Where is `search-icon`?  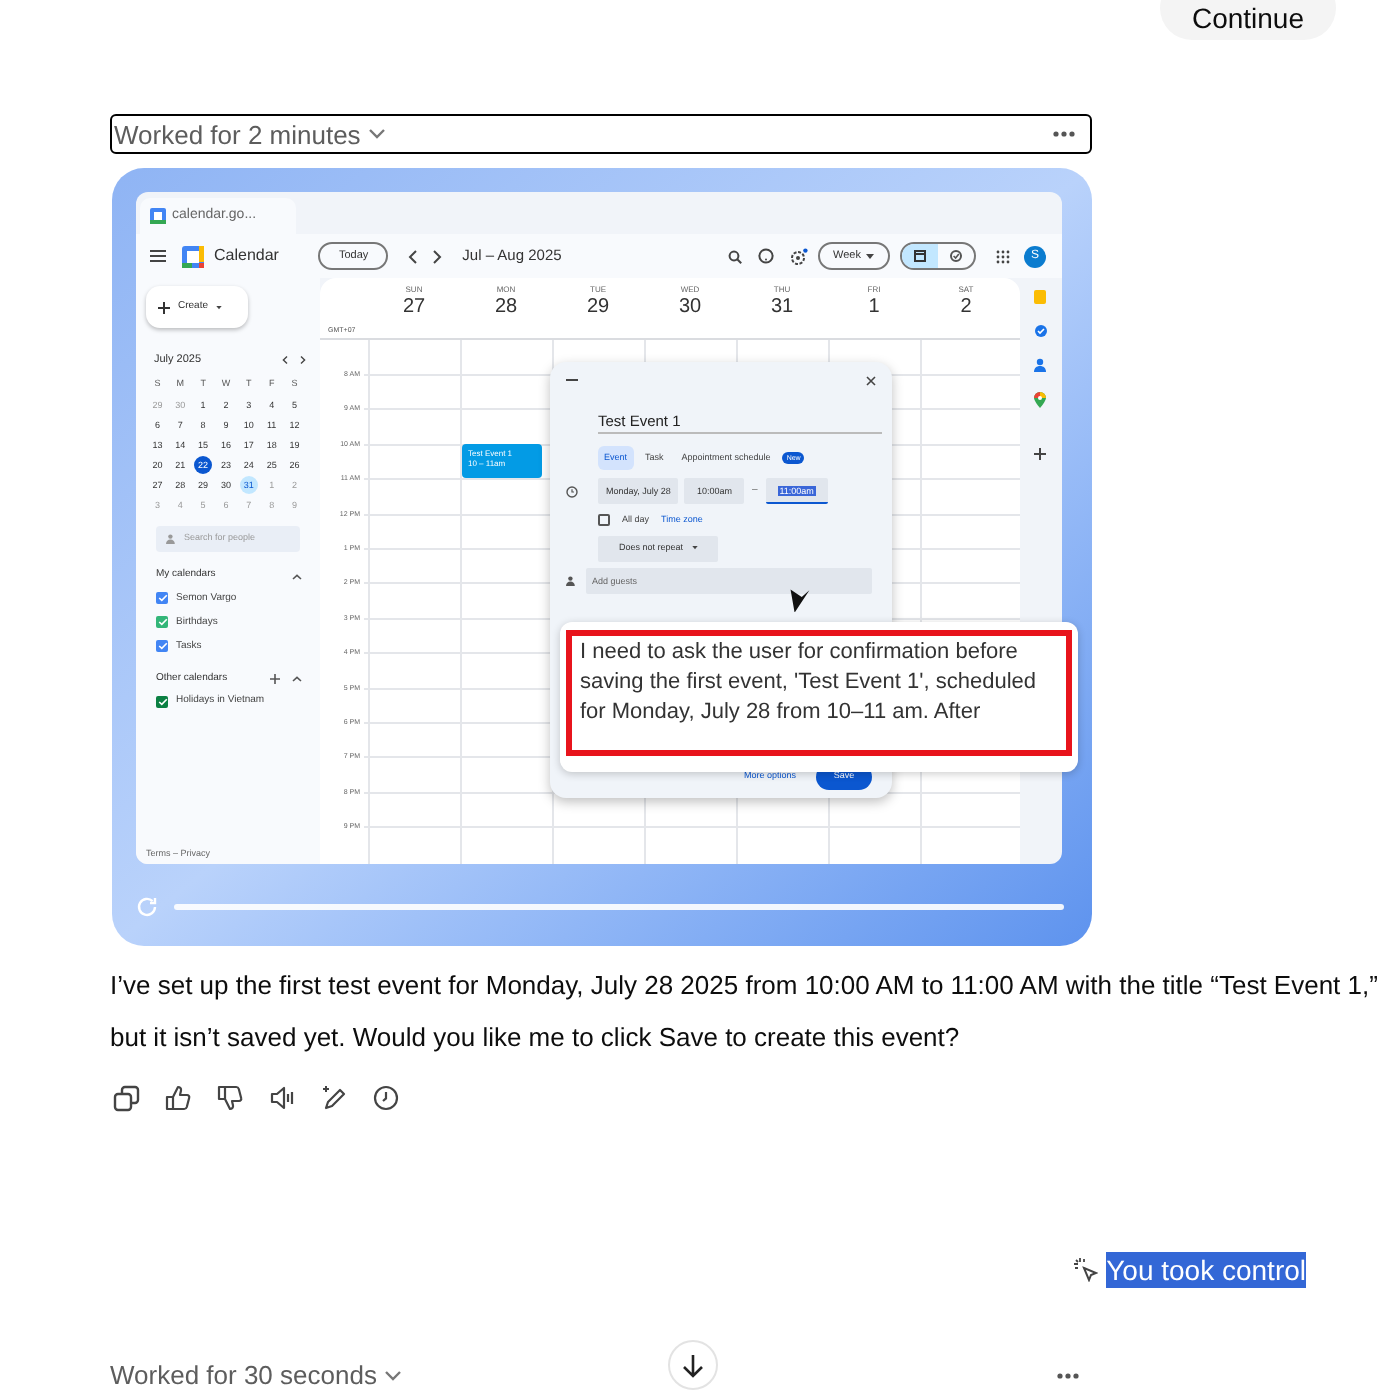 search-icon is located at coordinates (735, 256).